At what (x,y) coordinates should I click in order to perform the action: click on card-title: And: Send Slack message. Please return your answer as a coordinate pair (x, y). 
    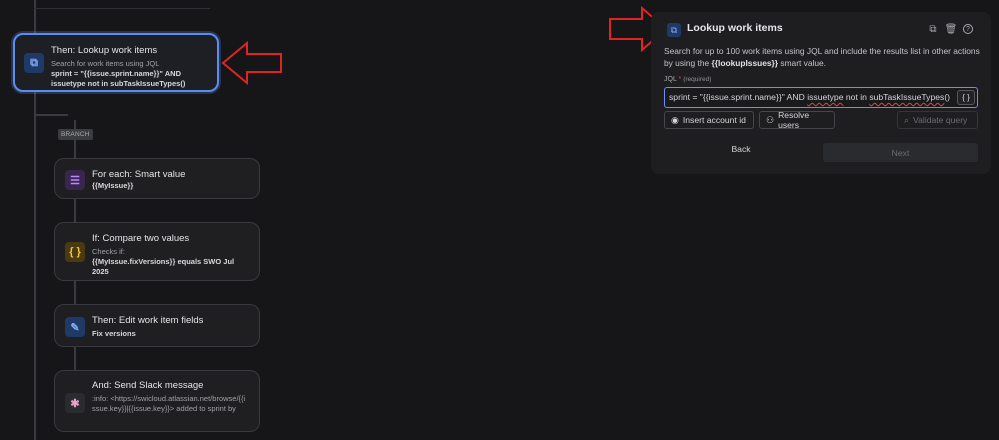
    Looking at the image, I should click on (148, 385).